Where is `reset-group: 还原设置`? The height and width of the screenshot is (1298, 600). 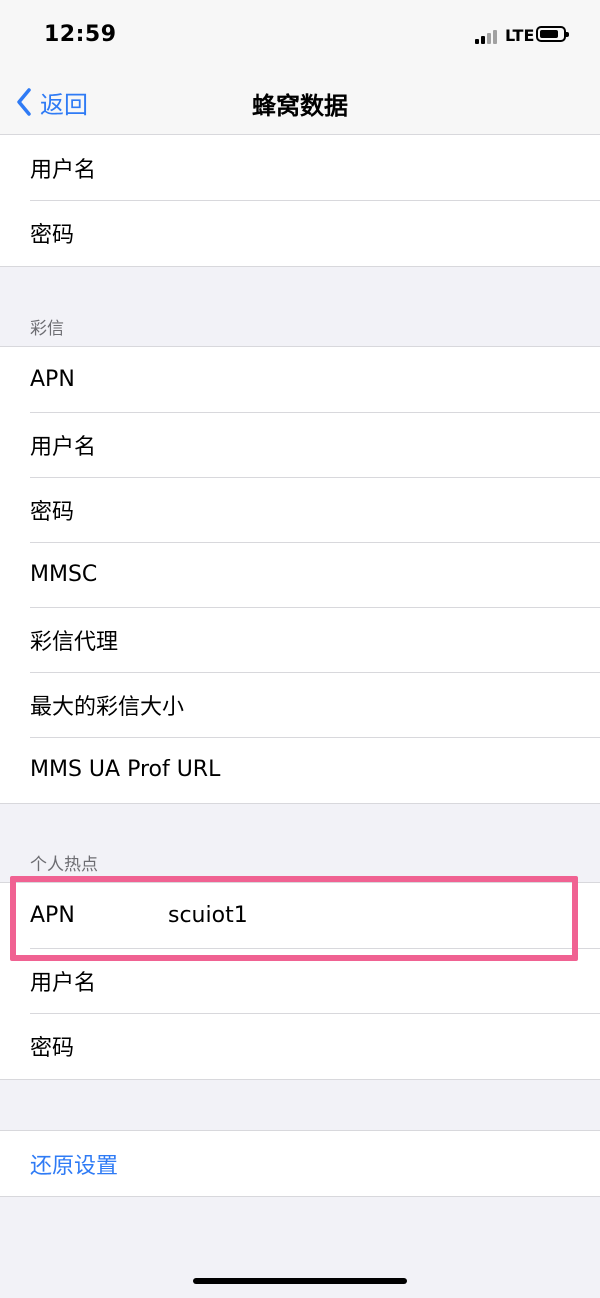 reset-group: 还原设置 is located at coordinates (300, 1163).